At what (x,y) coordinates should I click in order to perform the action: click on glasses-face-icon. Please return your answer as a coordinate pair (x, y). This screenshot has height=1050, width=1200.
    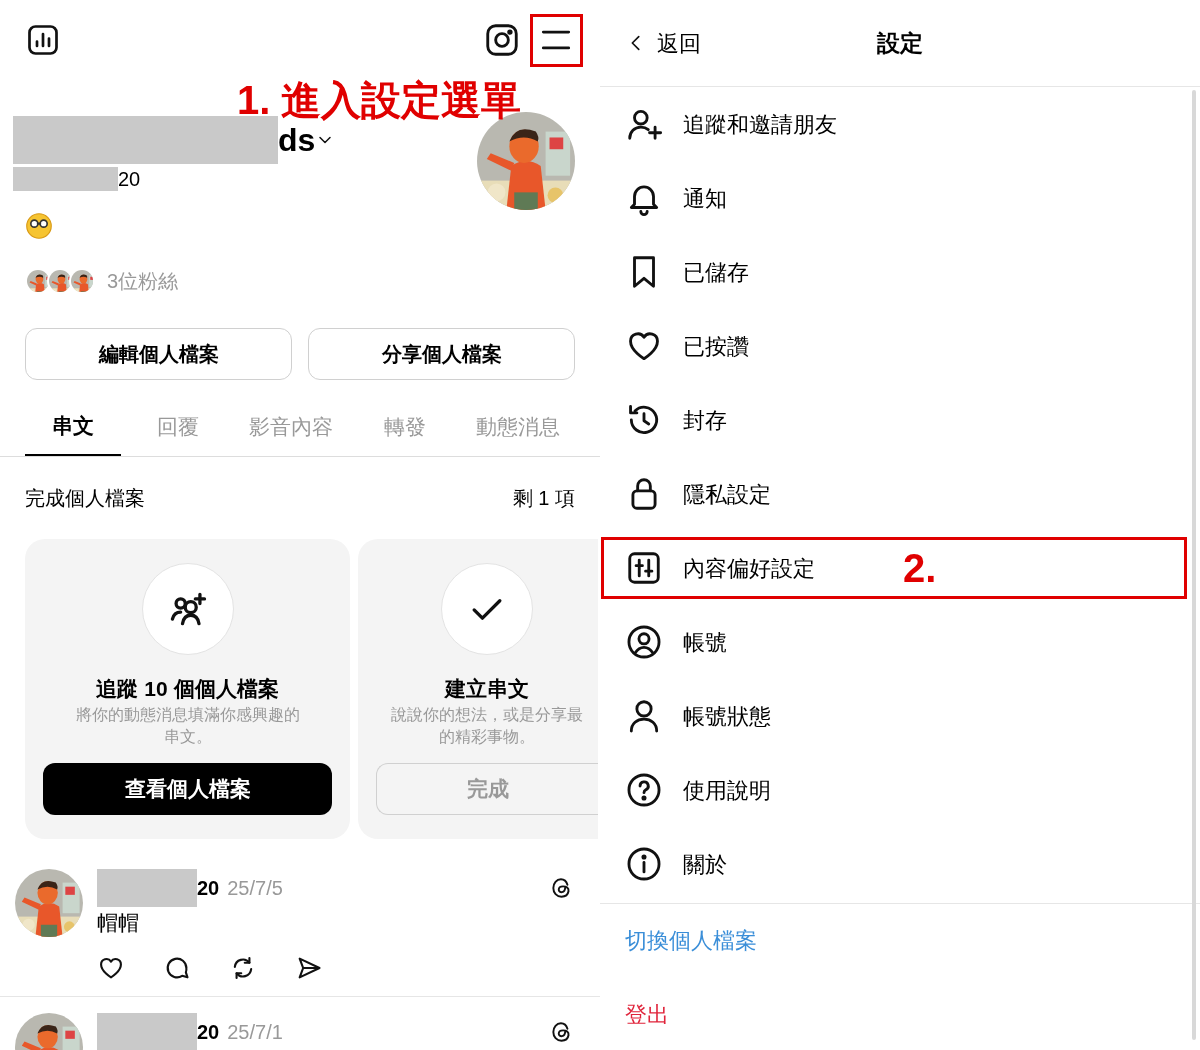
    Looking at the image, I should click on (39, 226).